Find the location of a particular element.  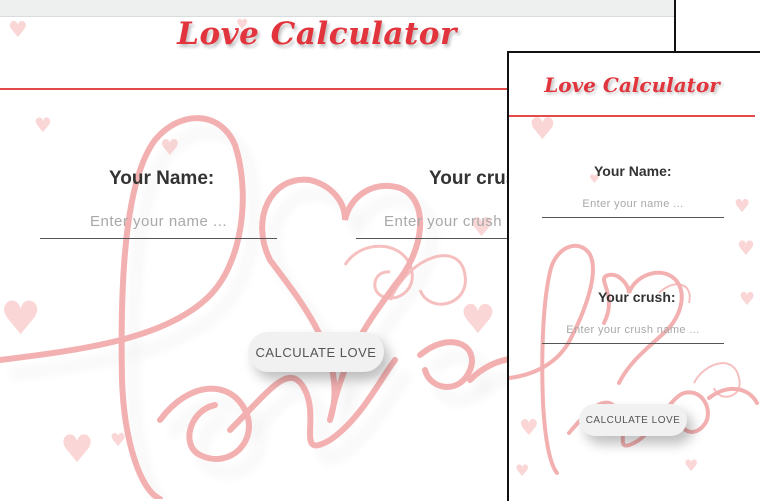

crush-label: Your crush: is located at coordinates (637, 297).